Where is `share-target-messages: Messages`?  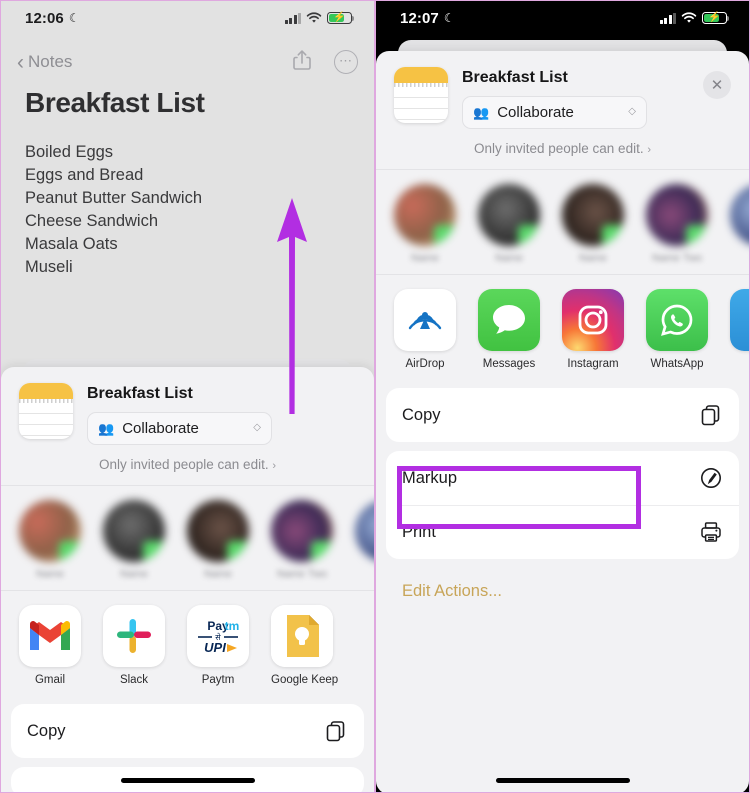 share-target-messages: Messages is located at coordinates (509, 329).